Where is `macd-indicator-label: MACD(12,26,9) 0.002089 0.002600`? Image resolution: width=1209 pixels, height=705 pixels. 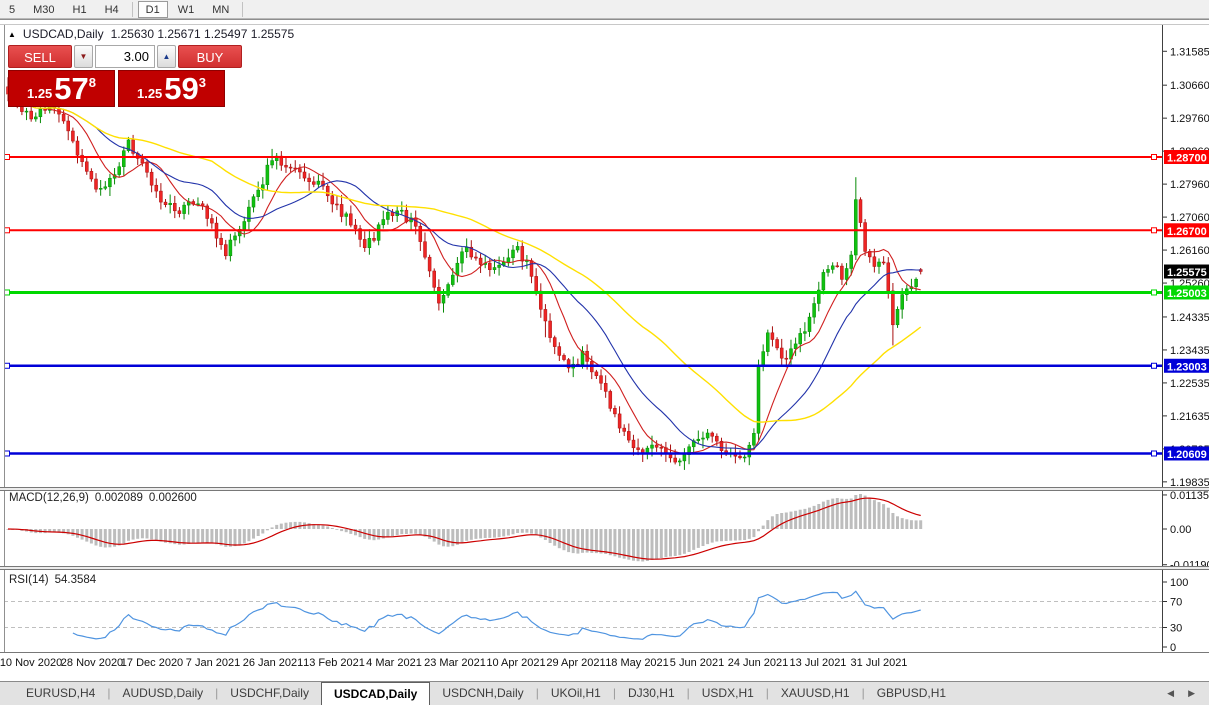 macd-indicator-label: MACD(12,26,9) 0.002089 0.002600 is located at coordinates (103, 498).